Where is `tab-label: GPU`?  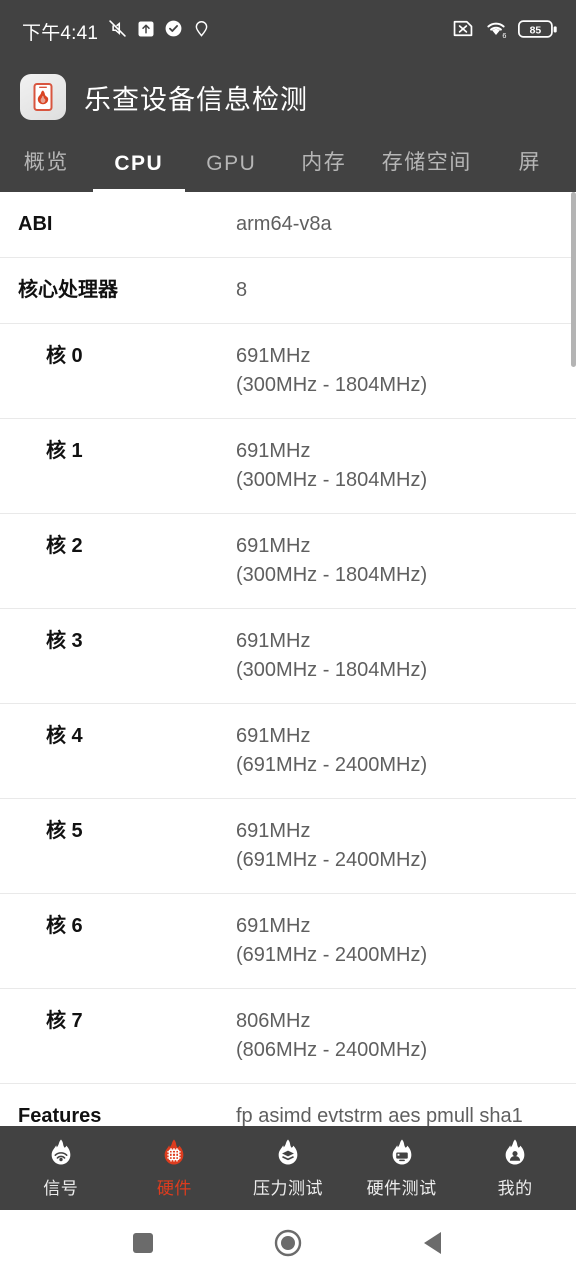 tab-label: GPU is located at coordinates (231, 163).